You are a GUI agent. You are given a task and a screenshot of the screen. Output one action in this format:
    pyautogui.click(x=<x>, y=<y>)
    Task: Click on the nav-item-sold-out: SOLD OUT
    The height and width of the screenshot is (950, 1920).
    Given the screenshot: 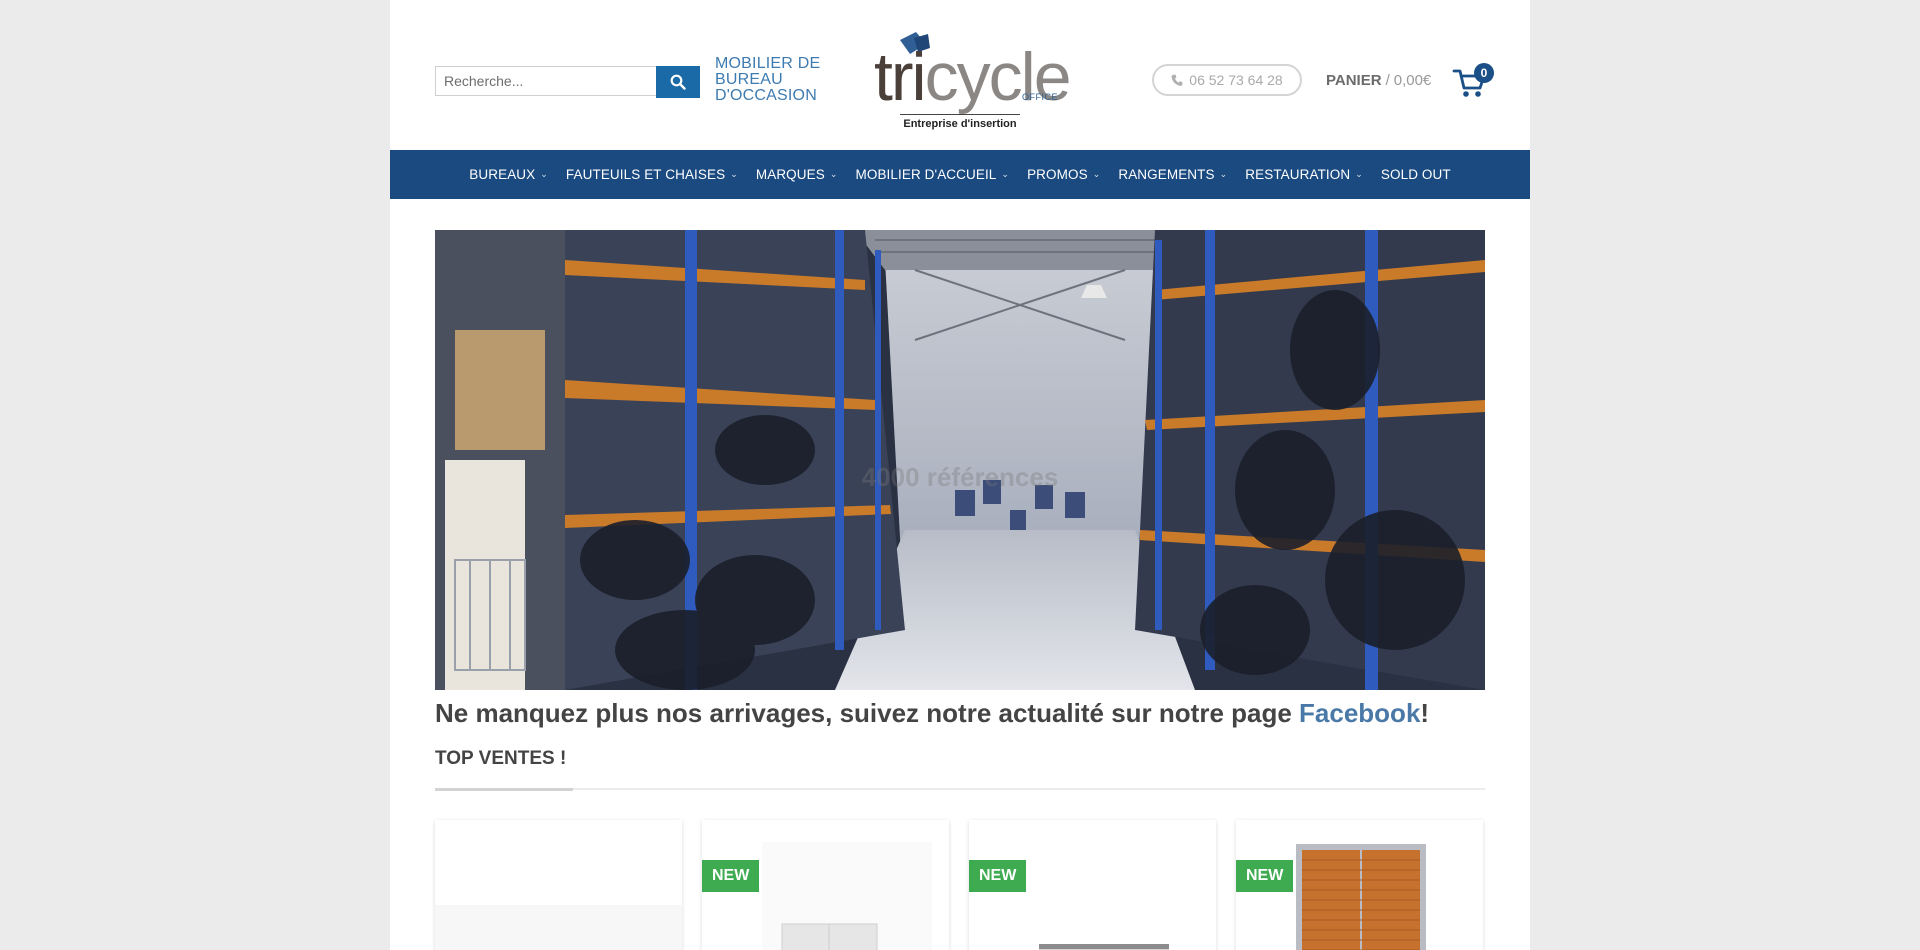 What is the action you would take?
    pyautogui.click(x=1416, y=174)
    